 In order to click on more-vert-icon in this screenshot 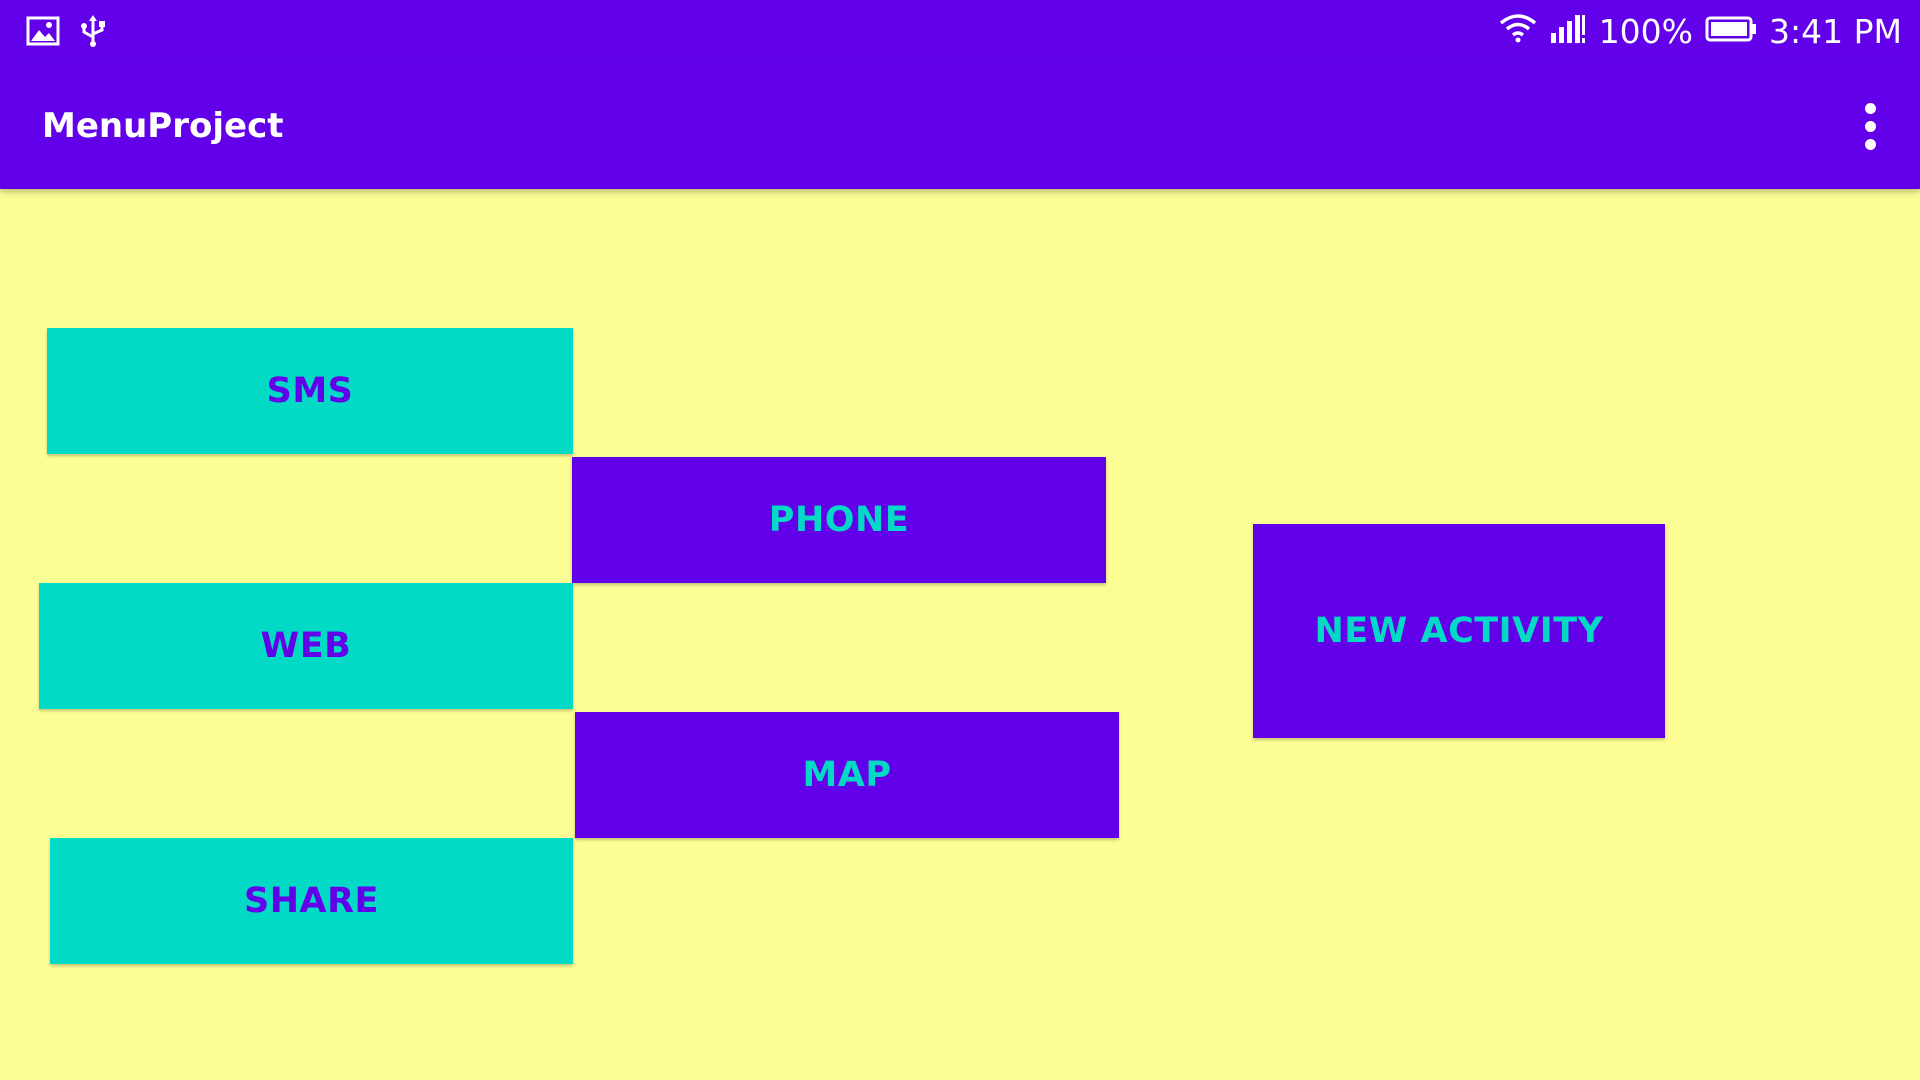, I will do `click(1870, 126)`.